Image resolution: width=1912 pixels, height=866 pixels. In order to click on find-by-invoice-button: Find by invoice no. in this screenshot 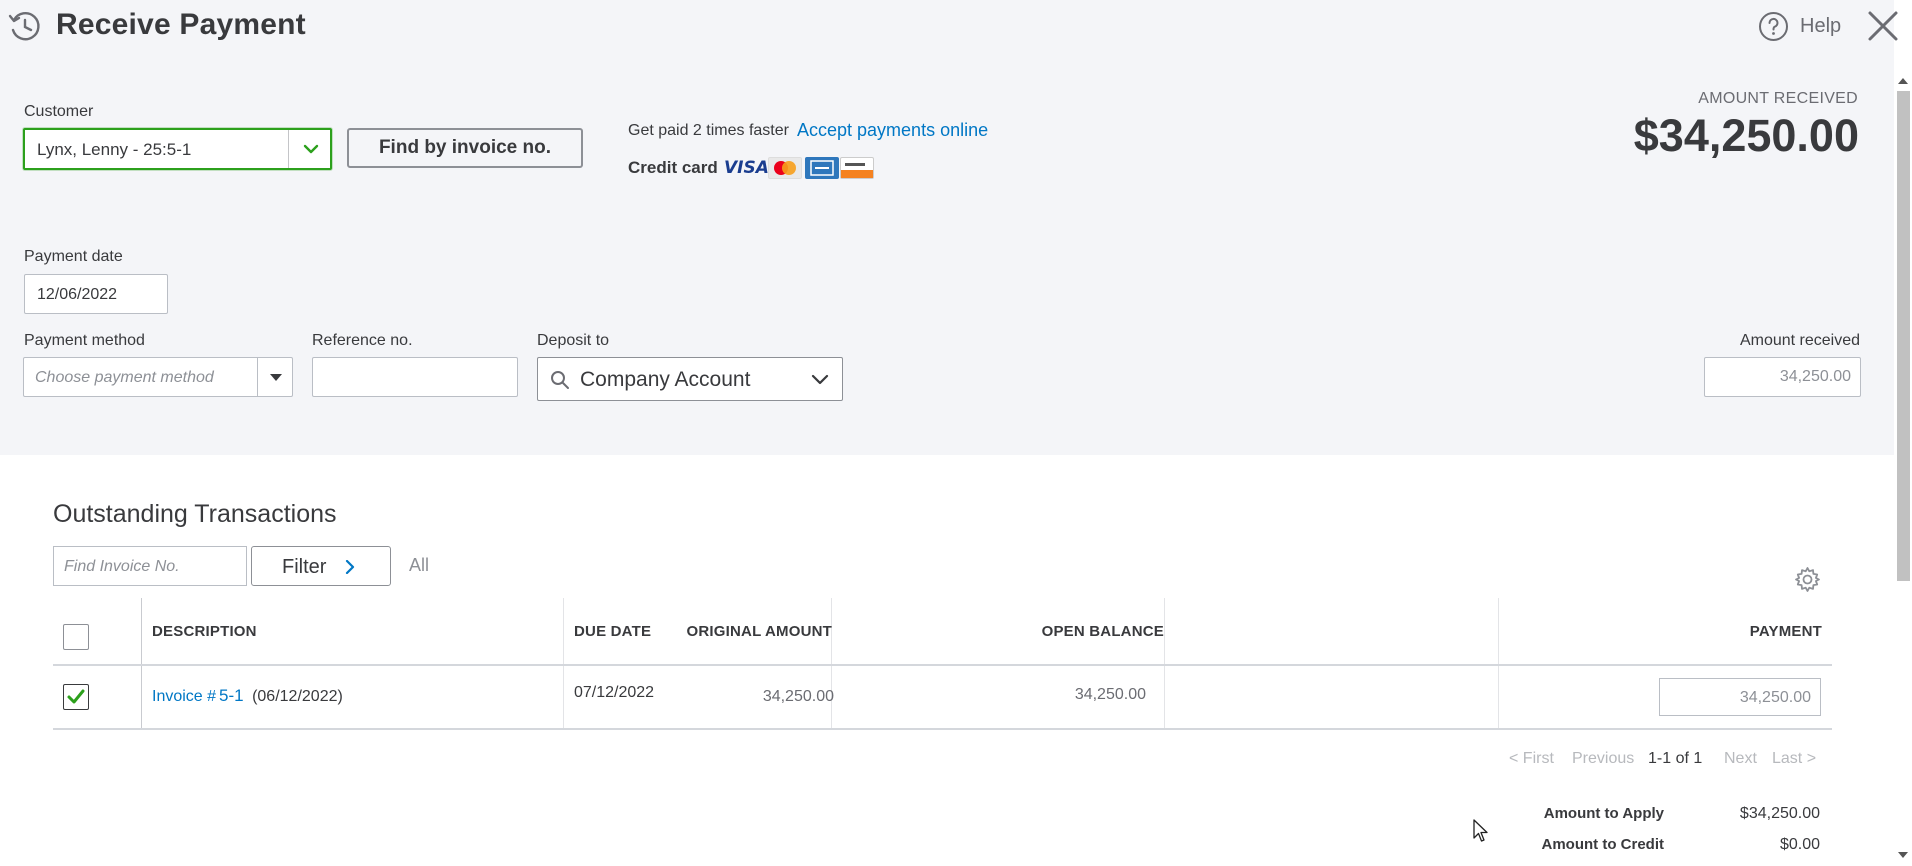, I will do `click(465, 148)`.